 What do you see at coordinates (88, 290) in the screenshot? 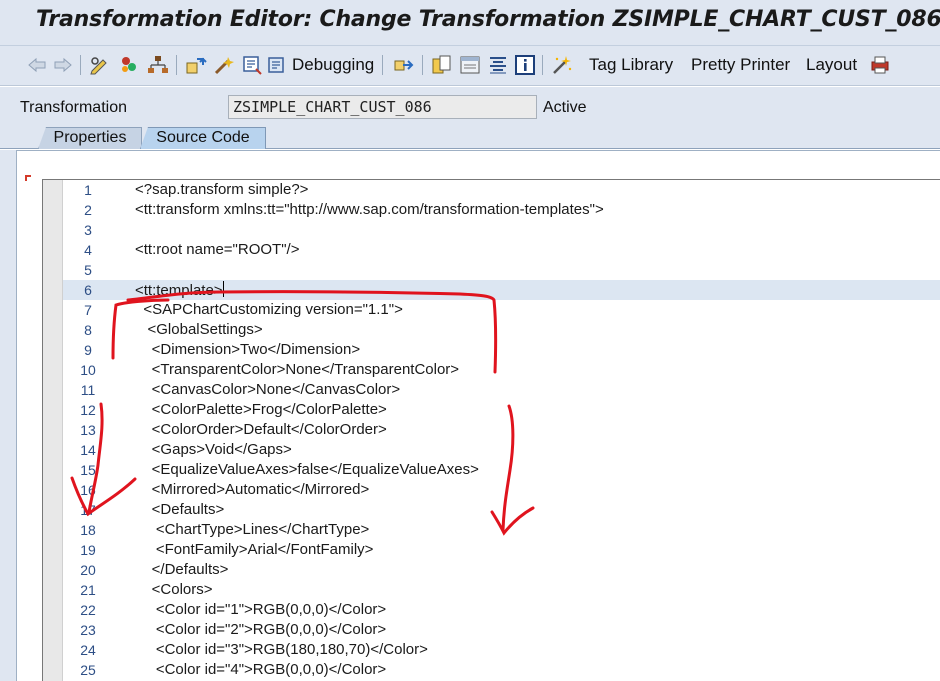
I see `line-number: 6` at bounding box center [88, 290].